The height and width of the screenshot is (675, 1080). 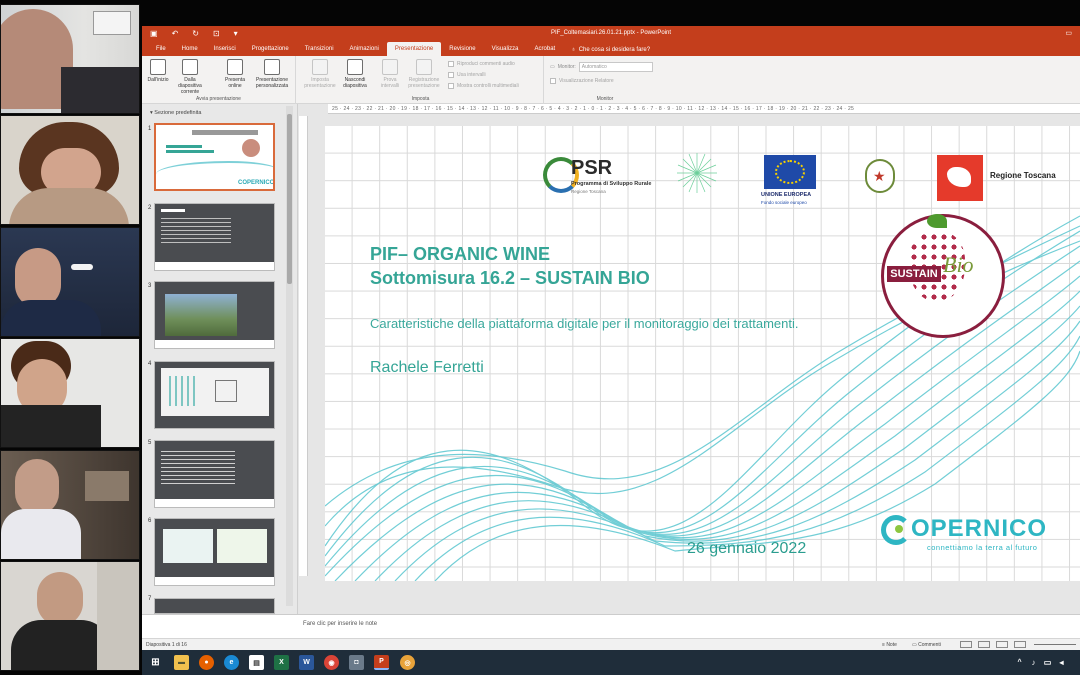 What do you see at coordinates (175, 113) in the screenshot?
I see `section-header: ▾ Sezione predefinita` at bounding box center [175, 113].